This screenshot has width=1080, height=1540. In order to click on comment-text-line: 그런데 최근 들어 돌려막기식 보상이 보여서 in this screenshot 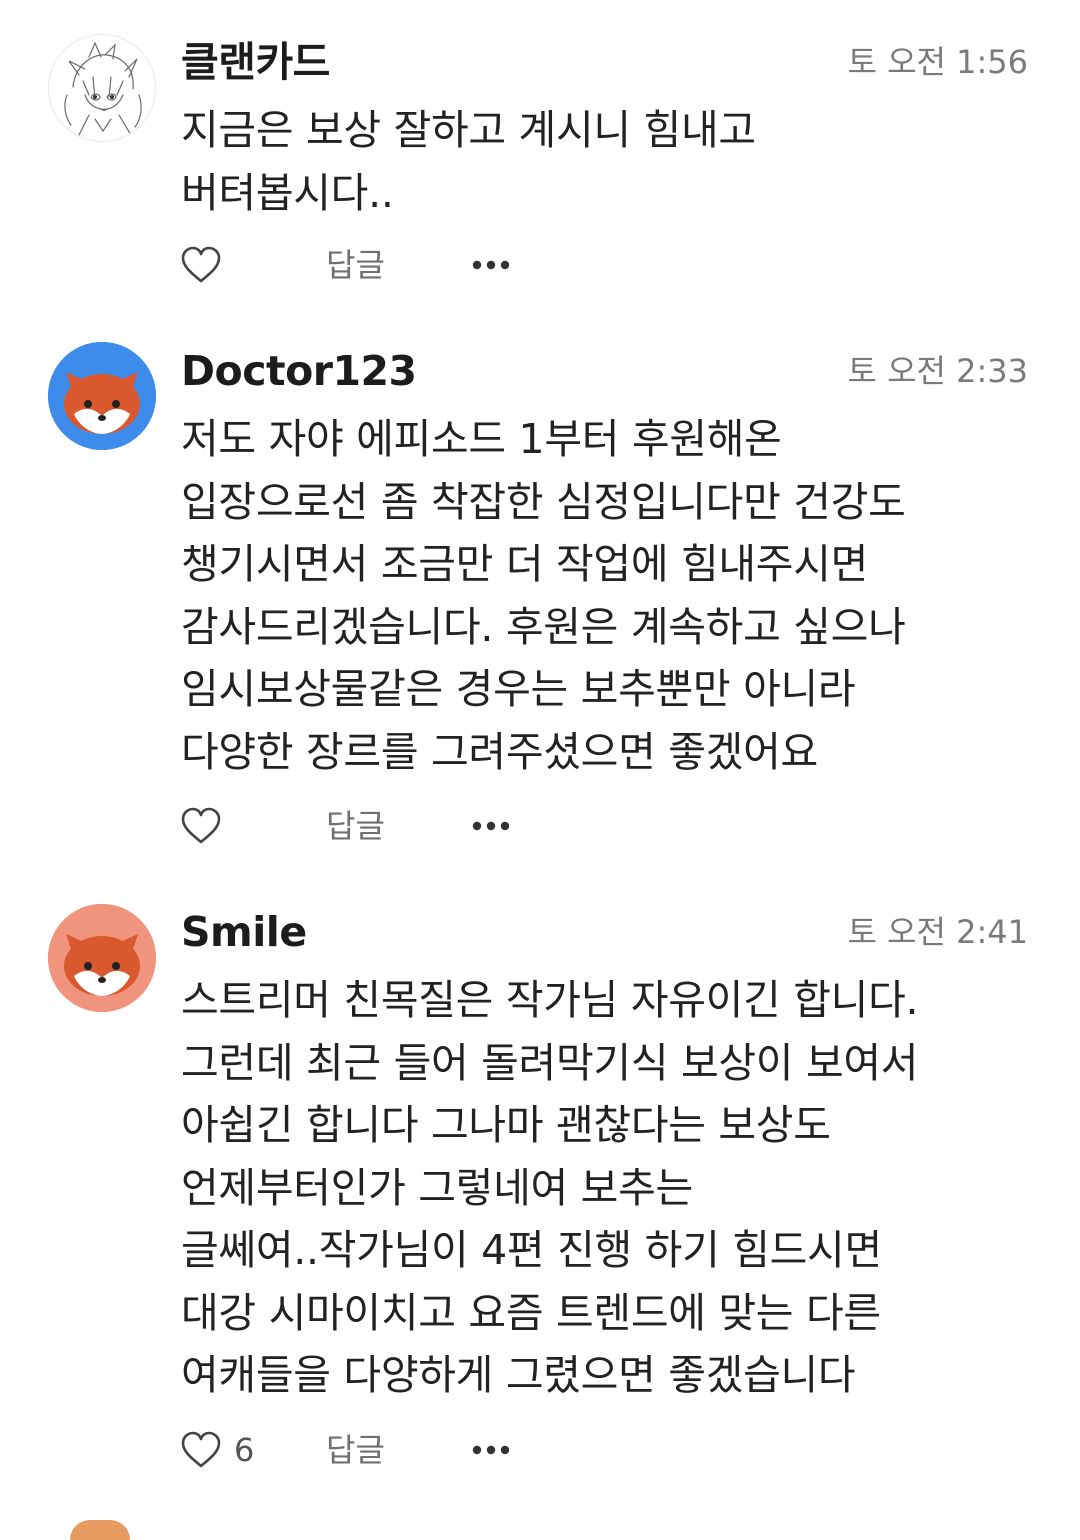, I will do `click(550, 1062)`.